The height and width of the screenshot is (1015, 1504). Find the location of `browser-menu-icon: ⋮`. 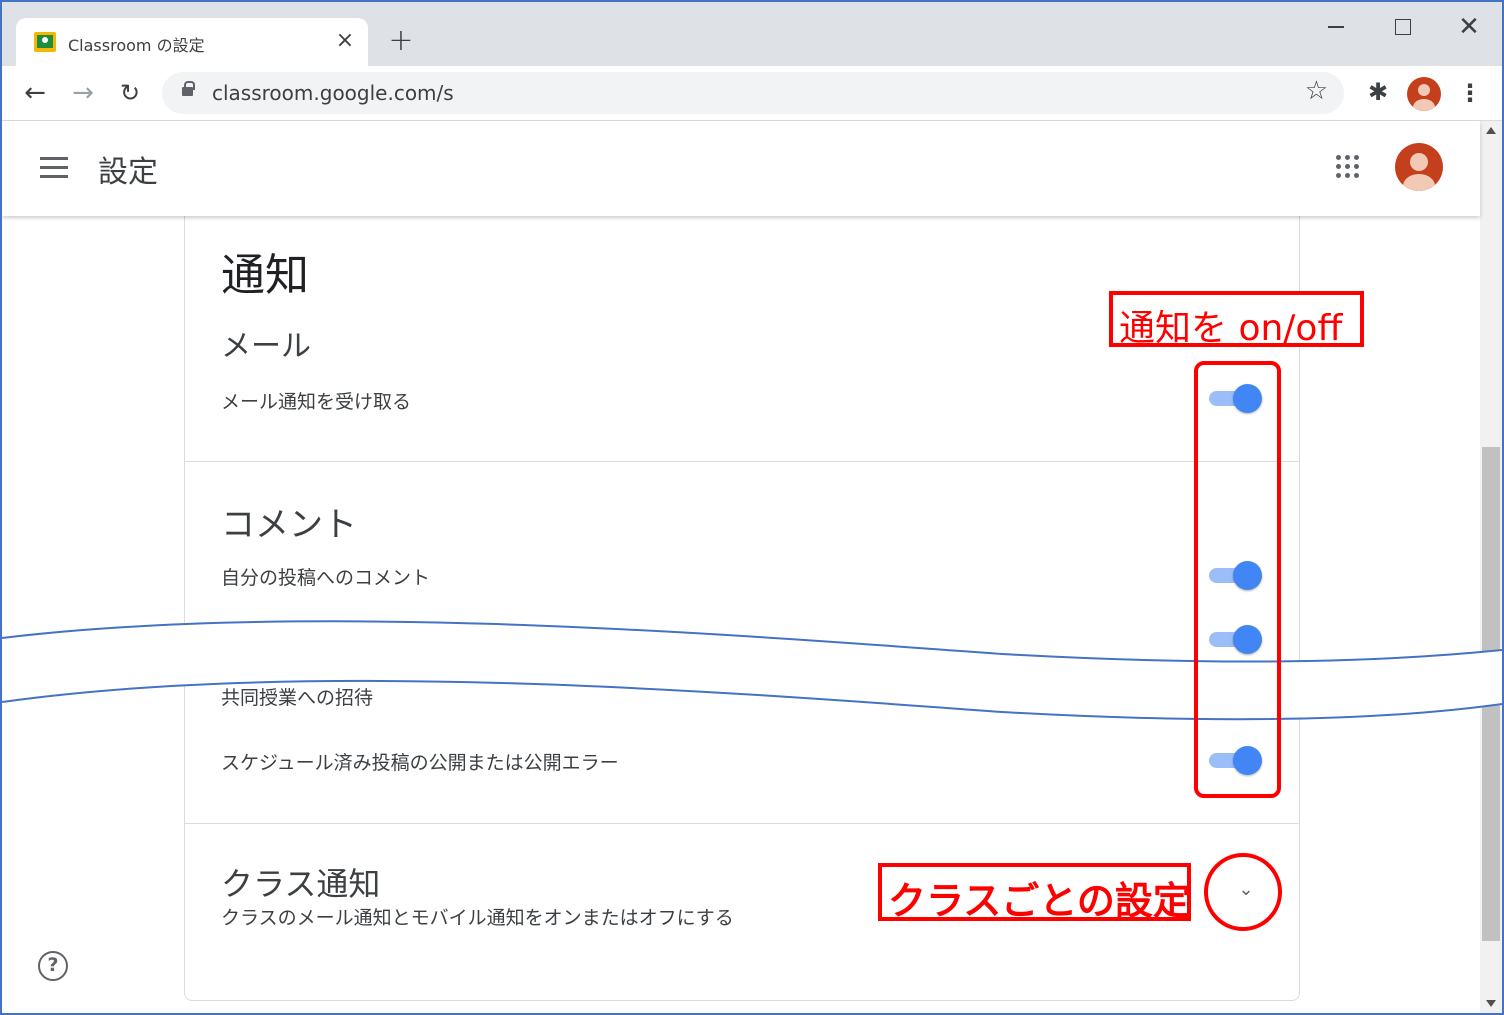

browser-menu-icon: ⋮ is located at coordinates (1470, 93).